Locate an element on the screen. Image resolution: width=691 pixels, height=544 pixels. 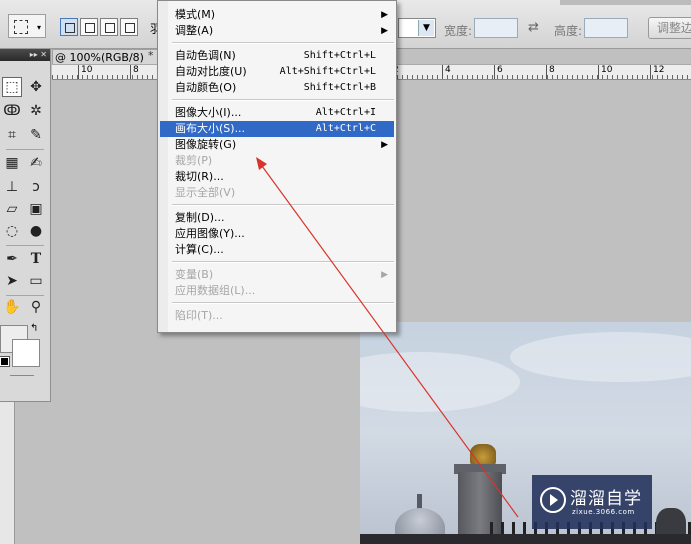
ruler-number: 4 is located at coordinates (448, 70).